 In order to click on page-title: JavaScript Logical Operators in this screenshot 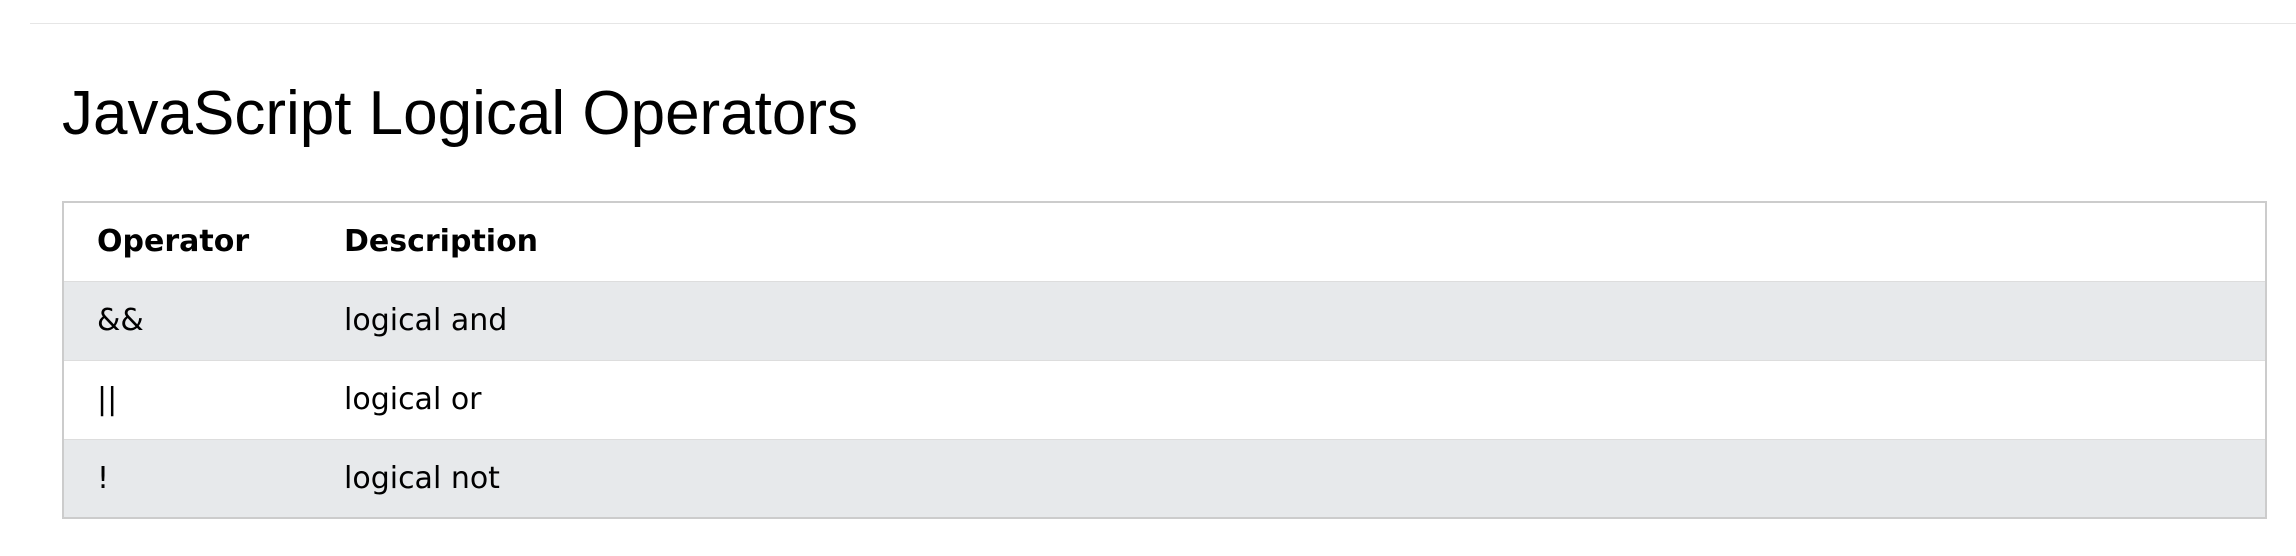, I will do `click(460, 113)`.